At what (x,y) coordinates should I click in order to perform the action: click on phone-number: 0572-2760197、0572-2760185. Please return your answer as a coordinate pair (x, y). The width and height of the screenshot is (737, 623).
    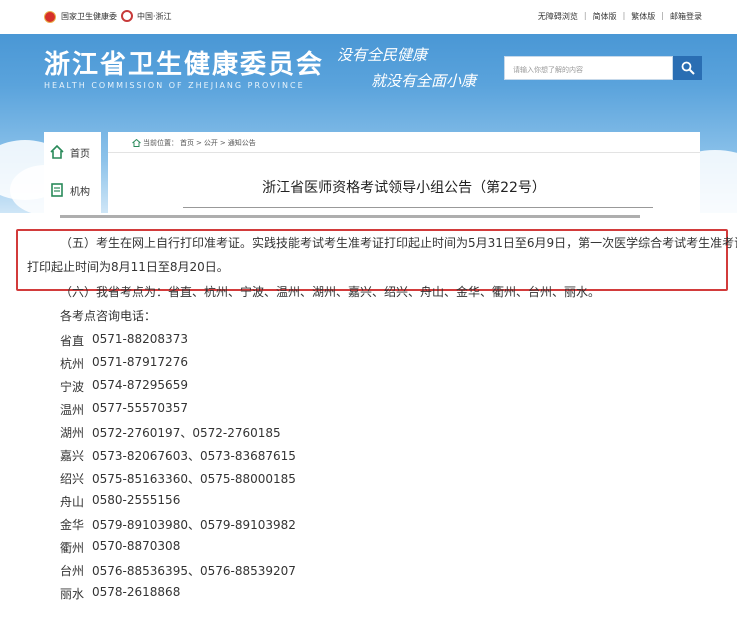
    Looking at the image, I should click on (186, 433).